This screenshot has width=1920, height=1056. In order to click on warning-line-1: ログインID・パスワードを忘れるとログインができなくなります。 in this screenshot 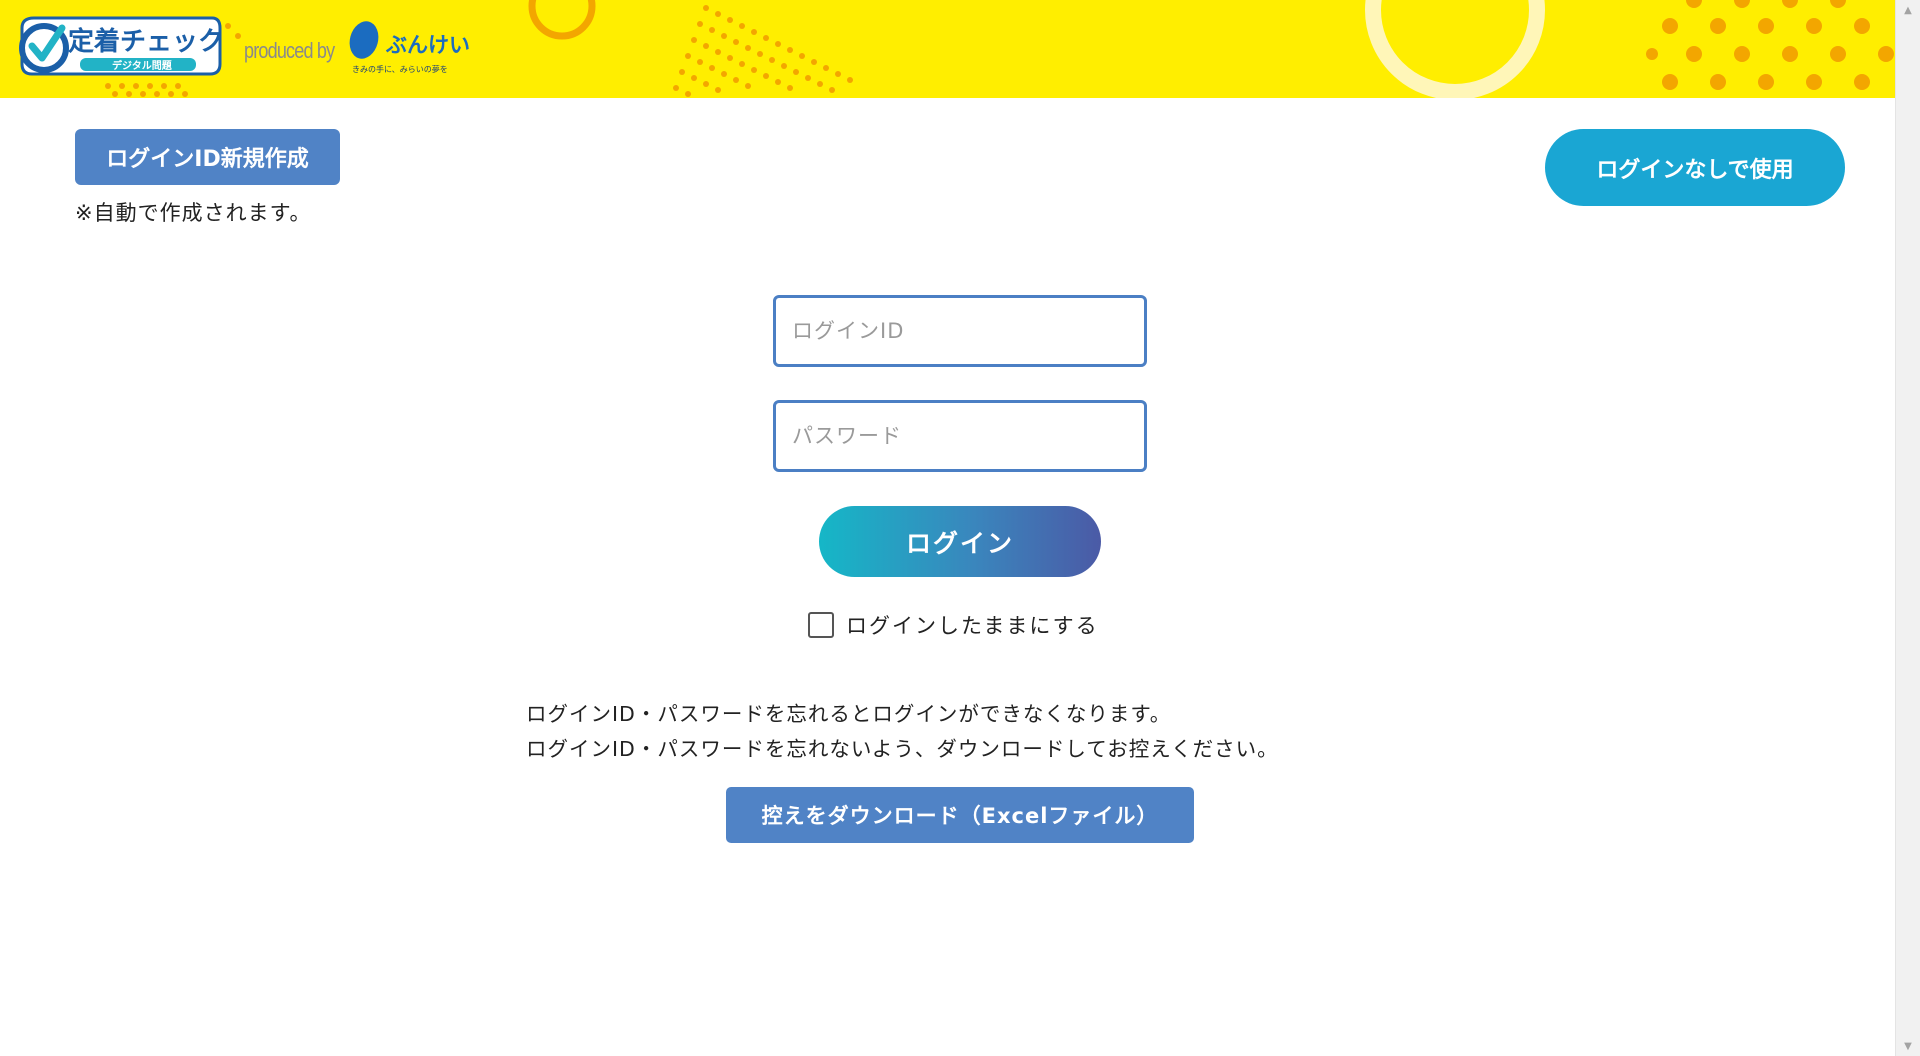, I will do `click(849, 714)`.